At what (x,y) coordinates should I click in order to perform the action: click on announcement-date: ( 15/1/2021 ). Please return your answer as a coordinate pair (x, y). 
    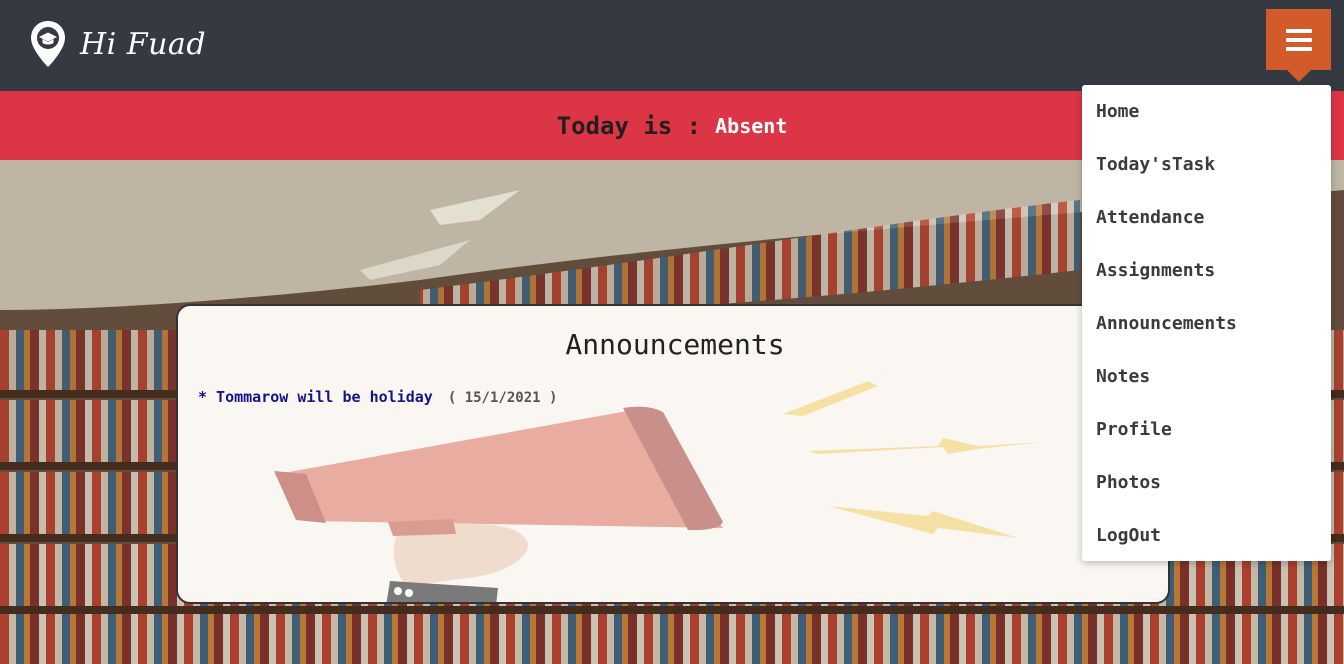
    Looking at the image, I should click on (502, 398).